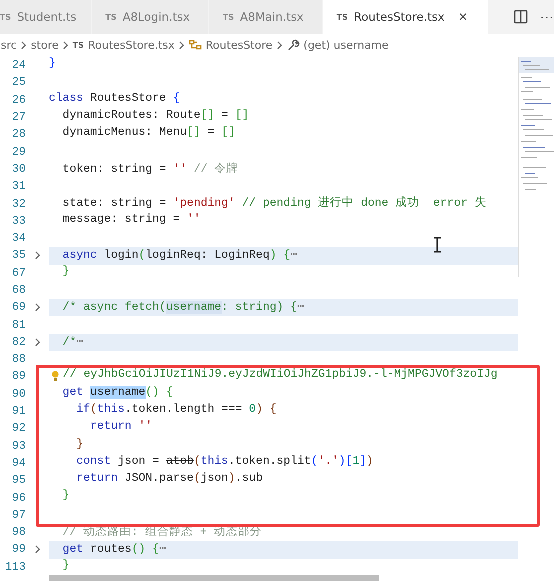 This screenshot has width=554, height=581. I want to click on code-line: get username() {, so click(118, 393).